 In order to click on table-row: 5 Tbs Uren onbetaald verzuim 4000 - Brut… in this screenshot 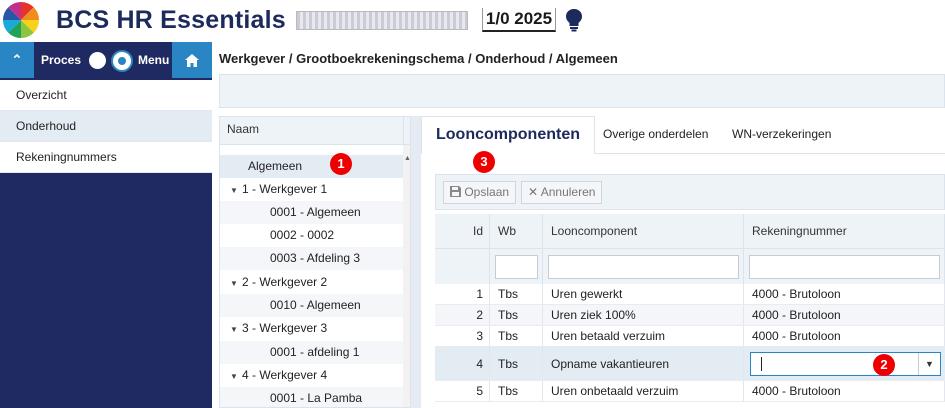, I will do `click(690, 391)`.